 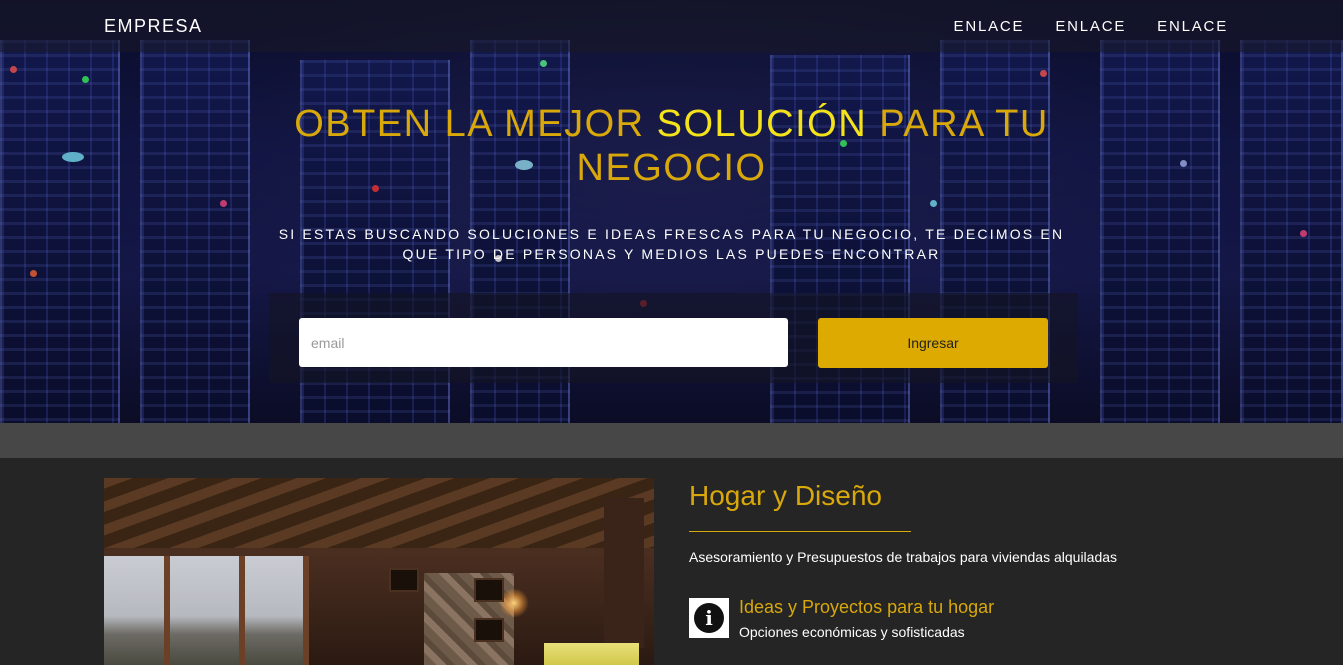 I want to click on ceiling-beams, so click(x=379, y=513).